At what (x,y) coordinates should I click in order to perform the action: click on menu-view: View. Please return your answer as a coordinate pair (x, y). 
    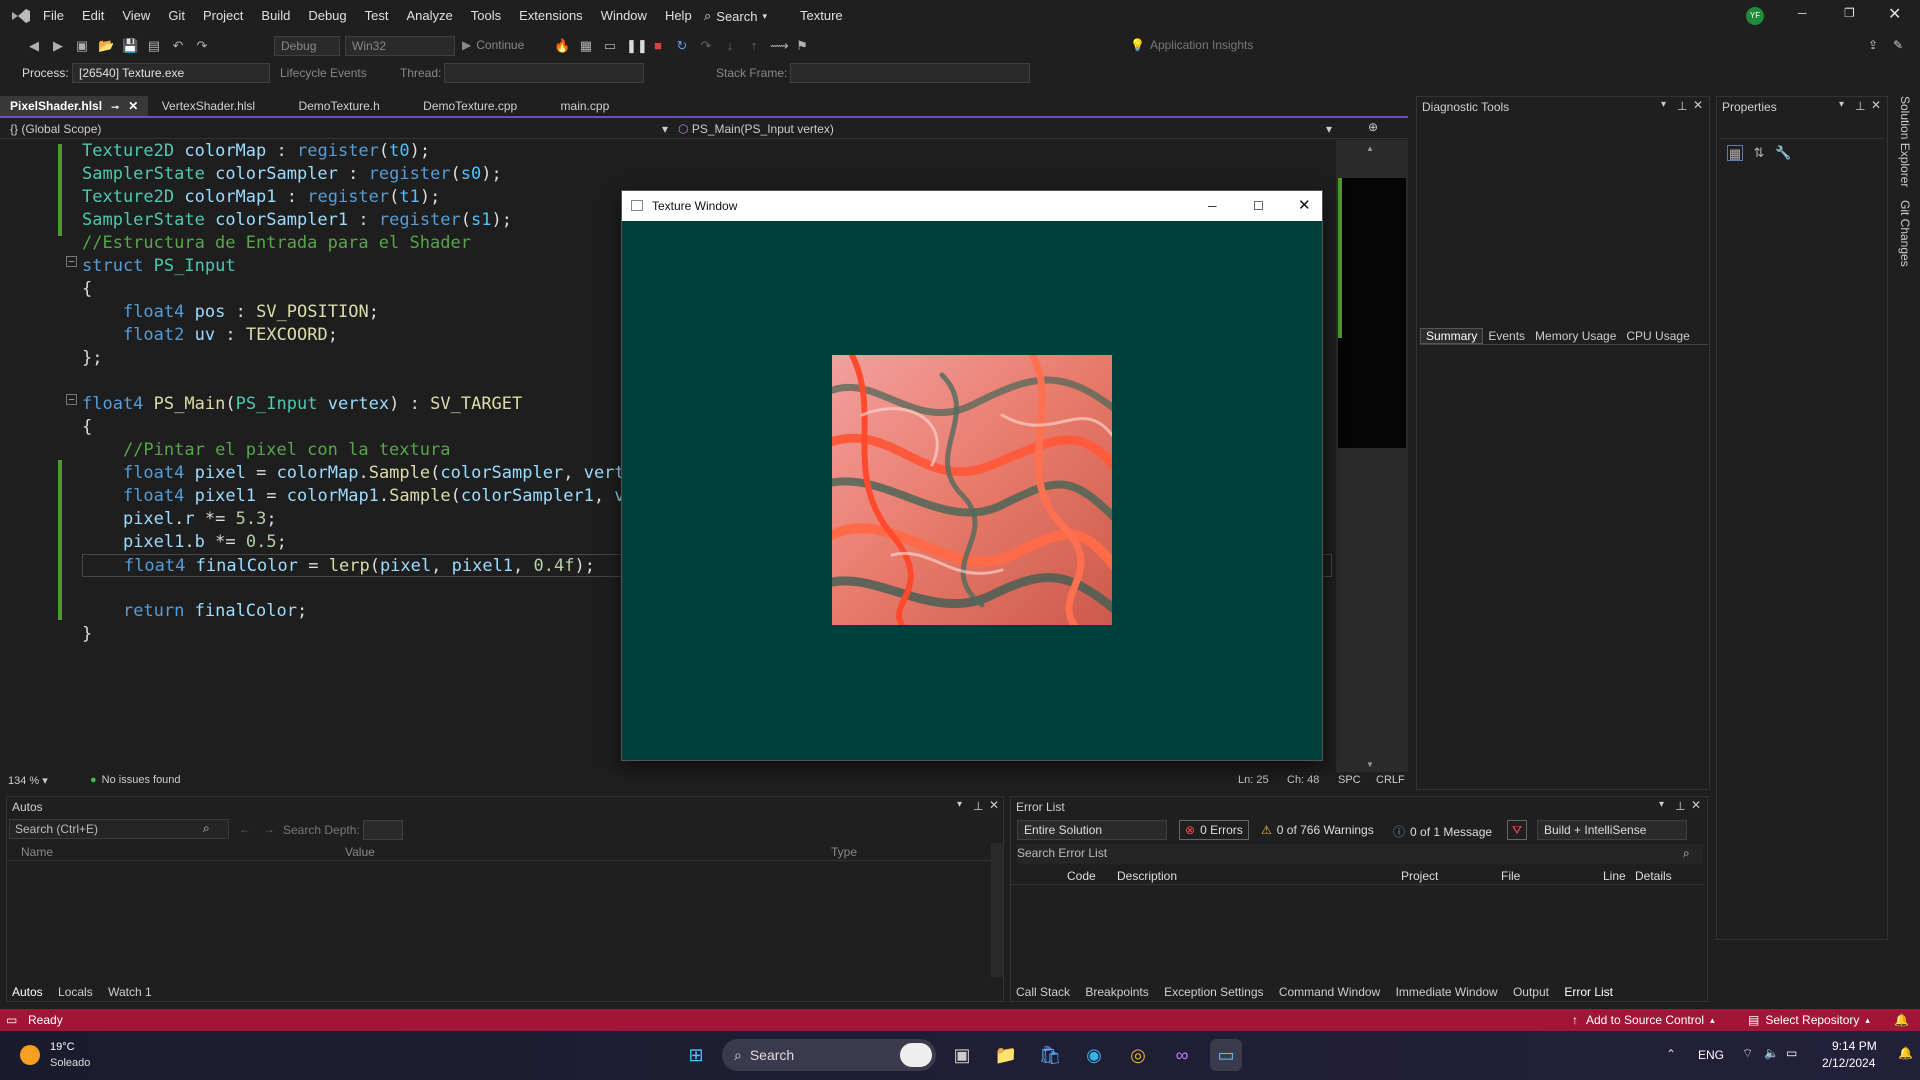
    Looking at the image, I should click on (136, 16).